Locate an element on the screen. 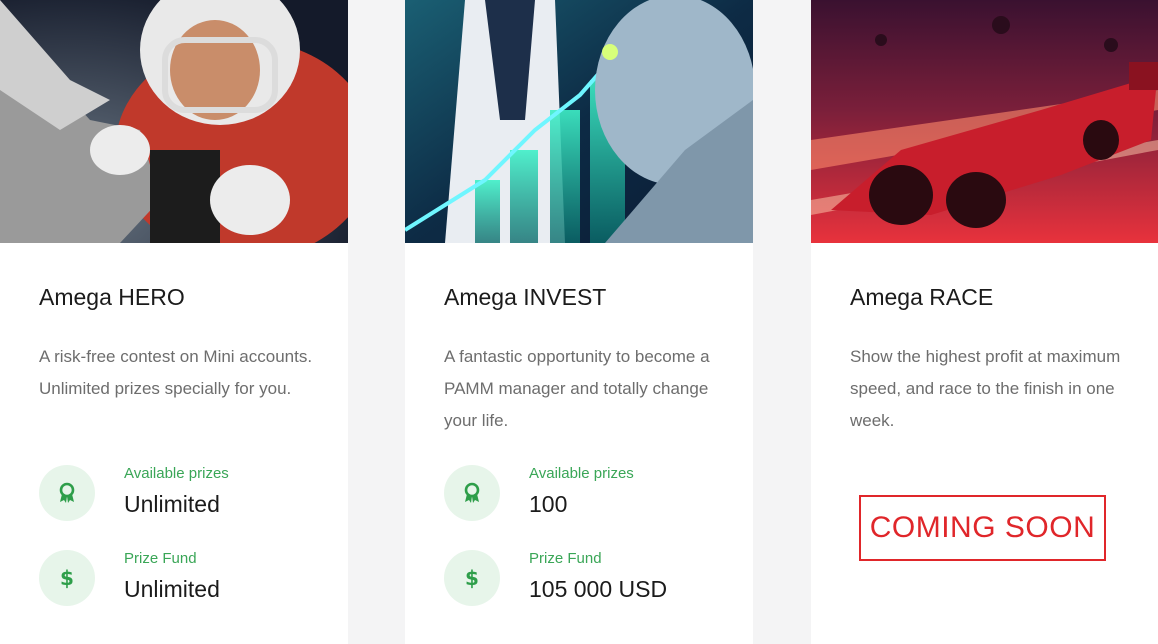 The image size is (1158, 644). invest-card-image is located at coordinates (579, 121).